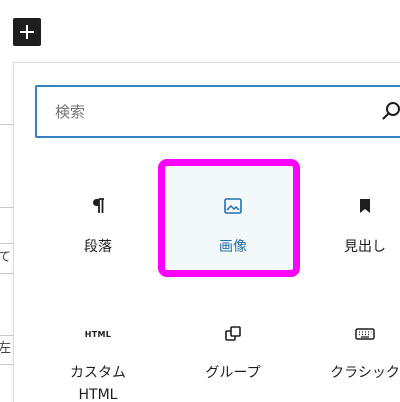 This screenshot has height=402, width=400. I want to click on block-label: 段落, so click(98, 247).